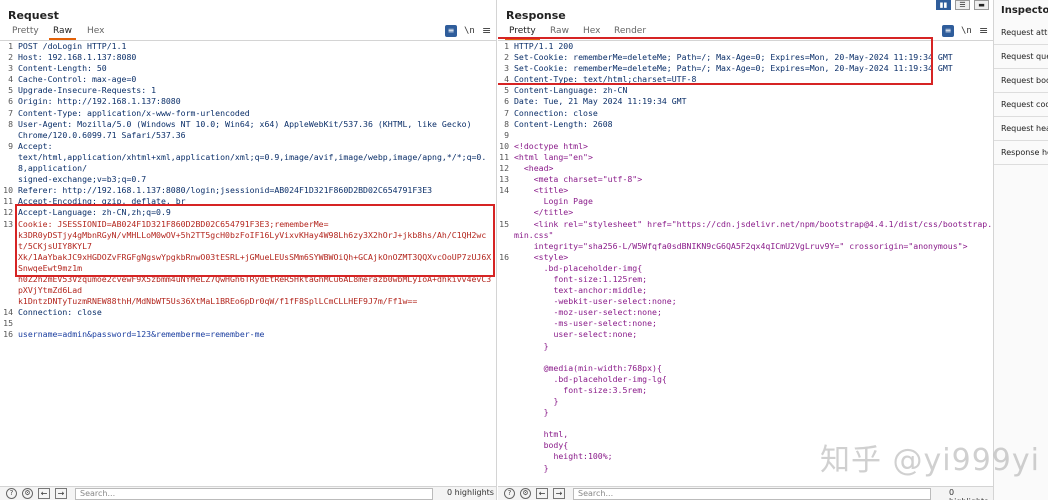  I want to click on request-line: 3 Content-Length: 50, so click(57, 68).